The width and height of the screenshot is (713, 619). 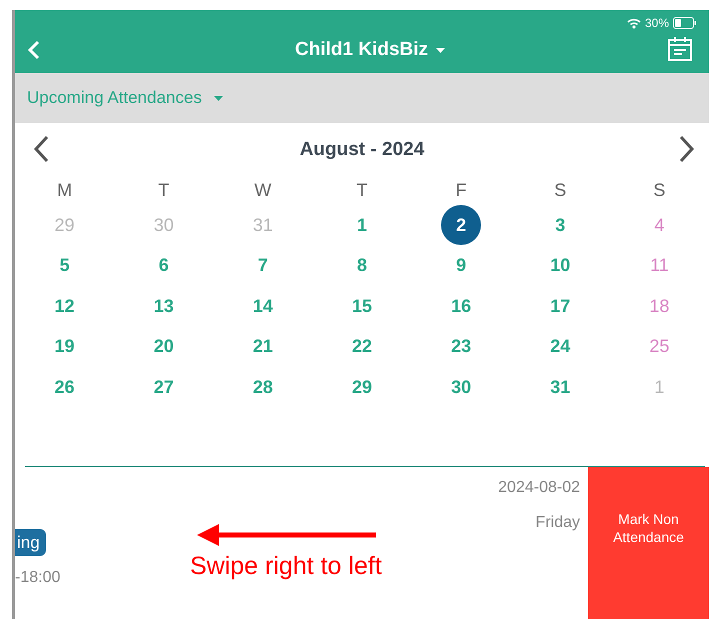 I want to click on calendar-day: 14, so click(x=262, y=306).